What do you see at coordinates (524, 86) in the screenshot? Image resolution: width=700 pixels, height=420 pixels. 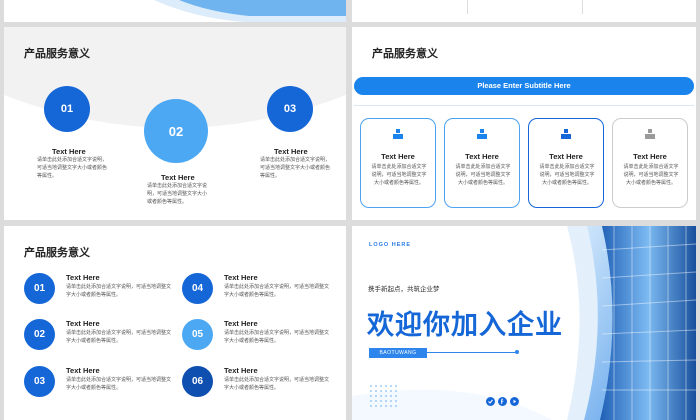 I see `subtitle-bar: Please Enter Subtitle Here` at bounding box center [524, 86].